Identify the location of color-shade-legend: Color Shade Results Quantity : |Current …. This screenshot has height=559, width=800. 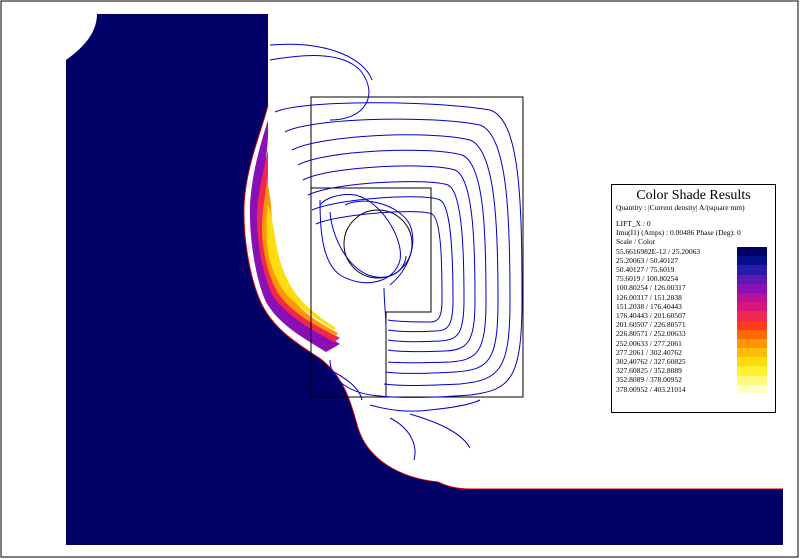
(693, 298).